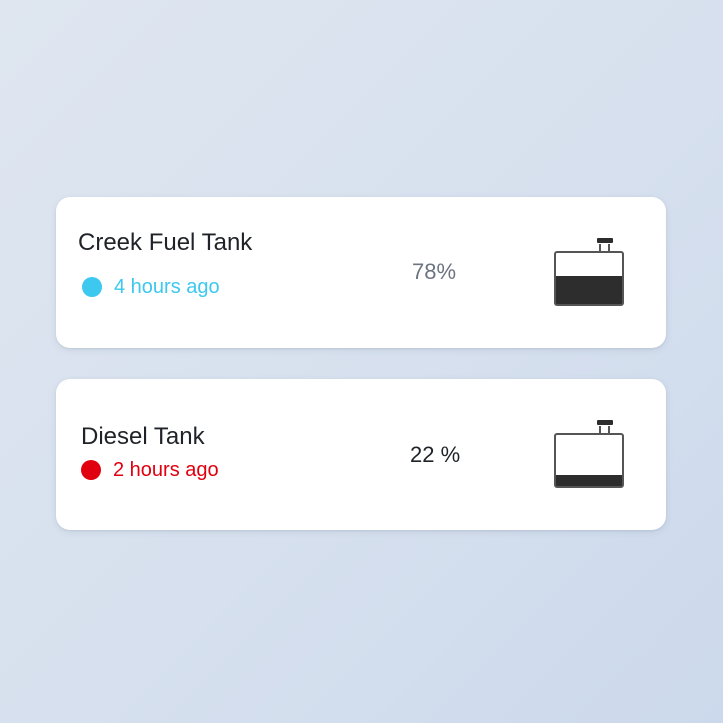  I want to click on tank-level-value: 78, so click(424, 271).